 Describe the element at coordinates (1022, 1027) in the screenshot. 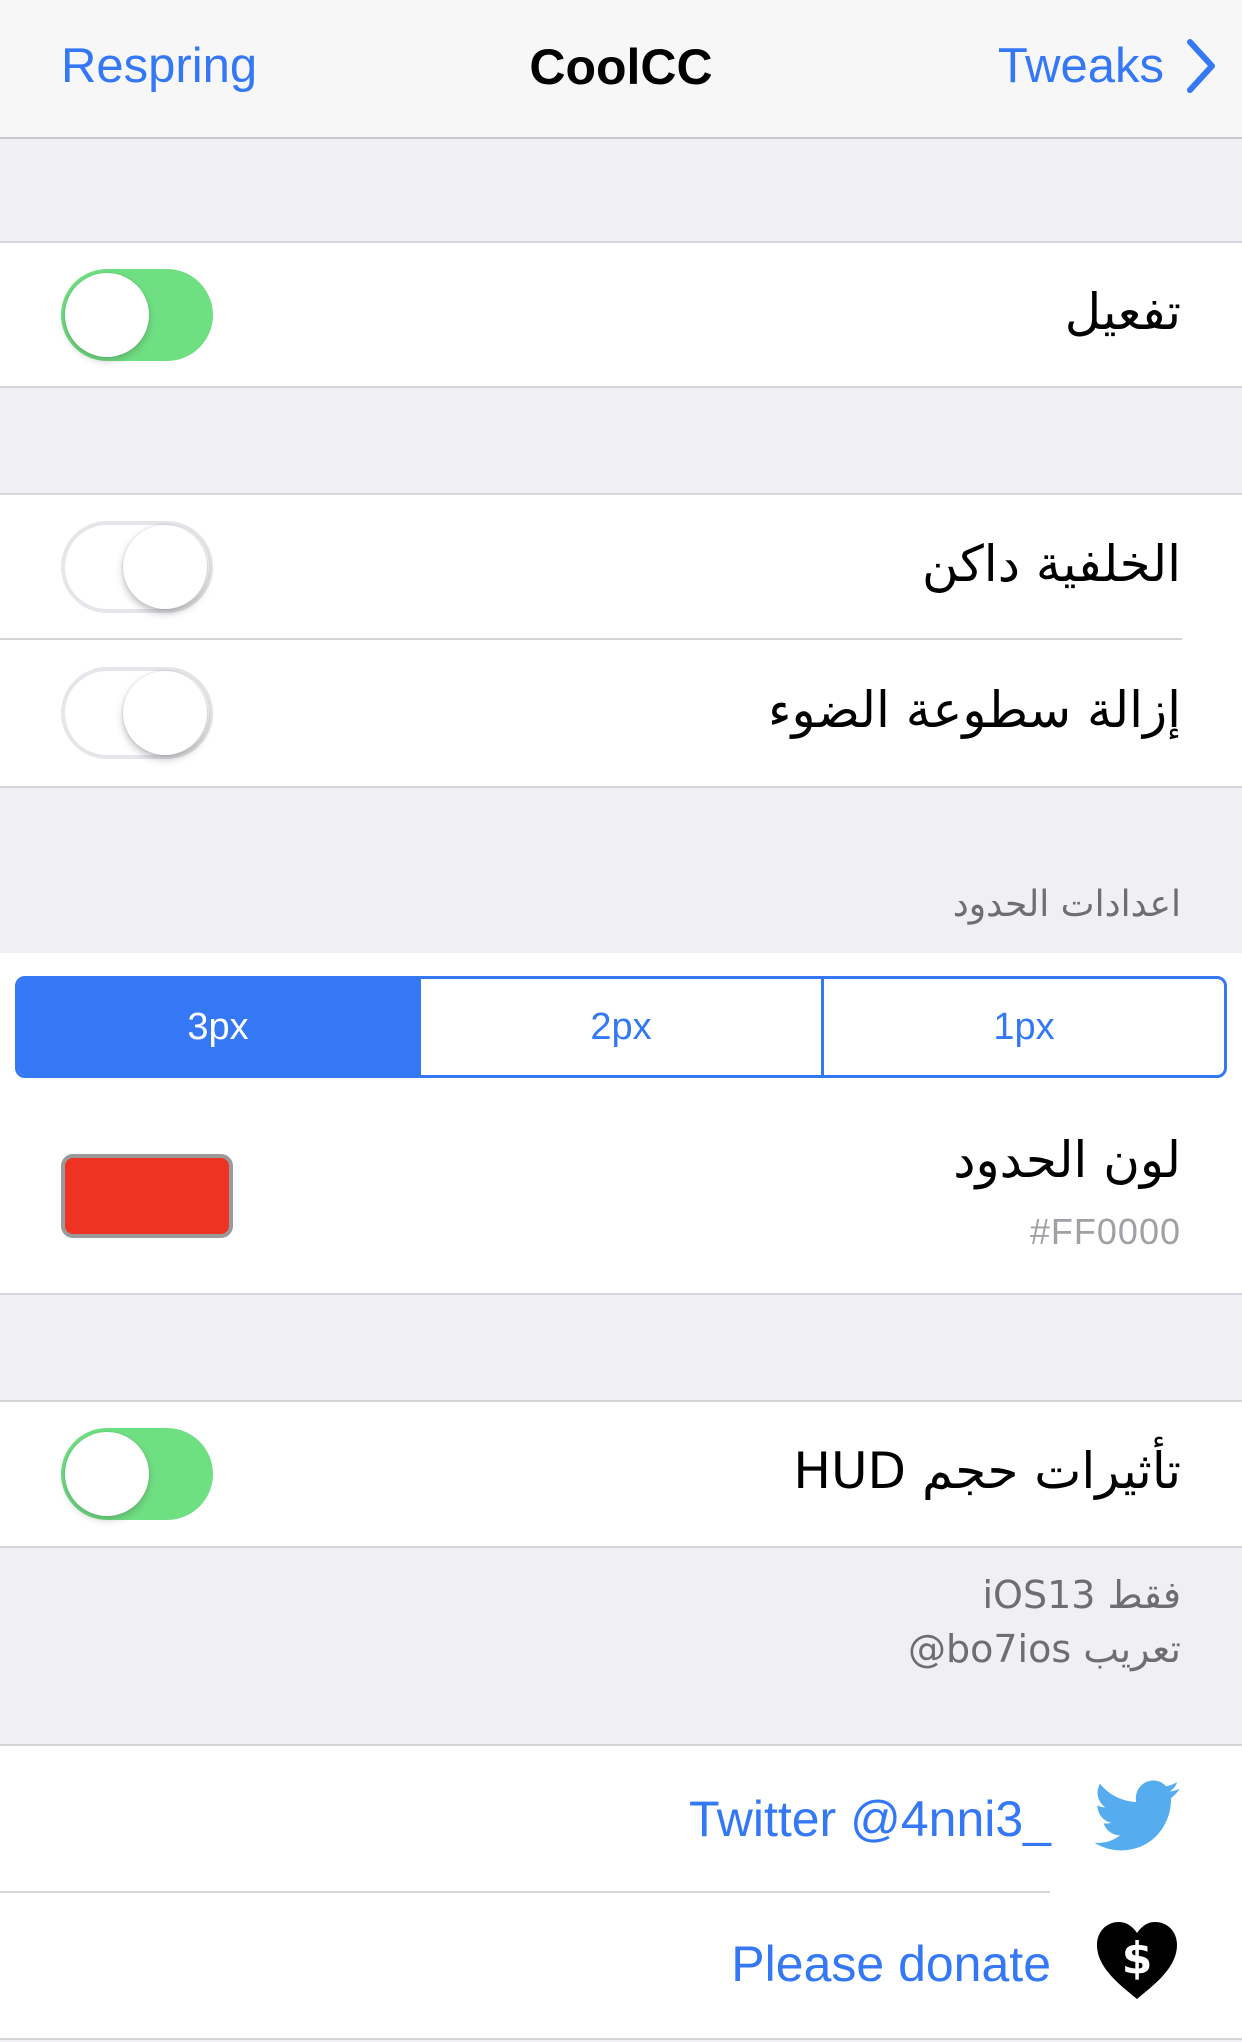

I see `segment-1px: 1px` at that location.